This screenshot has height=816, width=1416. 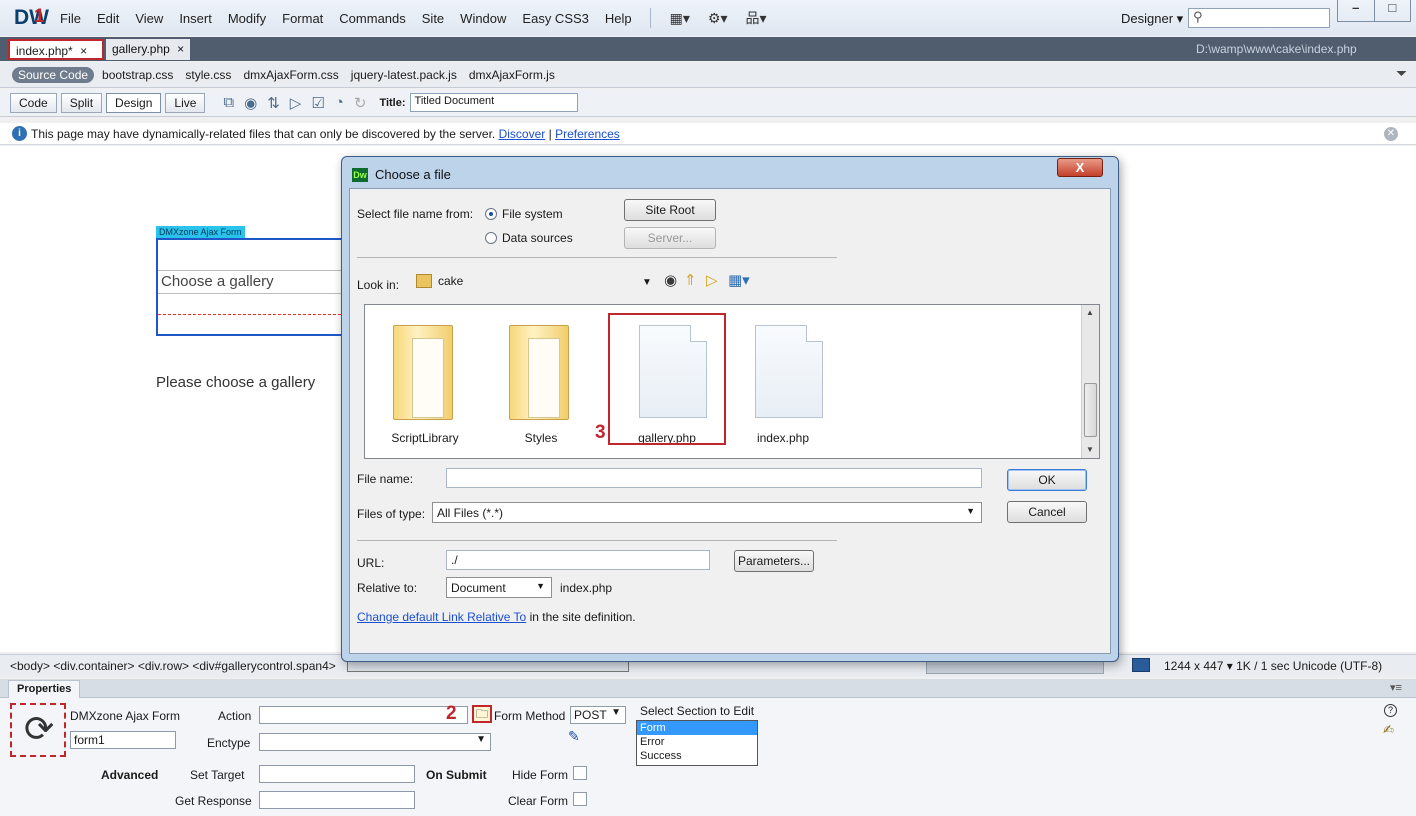 I want to click on w3c-validation-icon: ▷, so click(x=296, y=103).